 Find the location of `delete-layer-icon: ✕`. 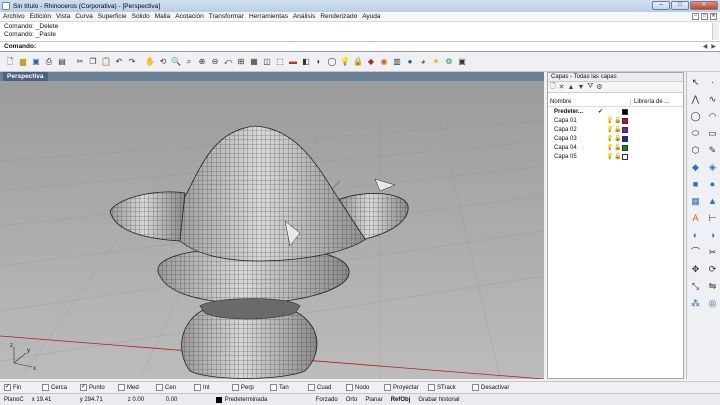

delete-layer-icon: ✕ is located at coordinates (562, 87).